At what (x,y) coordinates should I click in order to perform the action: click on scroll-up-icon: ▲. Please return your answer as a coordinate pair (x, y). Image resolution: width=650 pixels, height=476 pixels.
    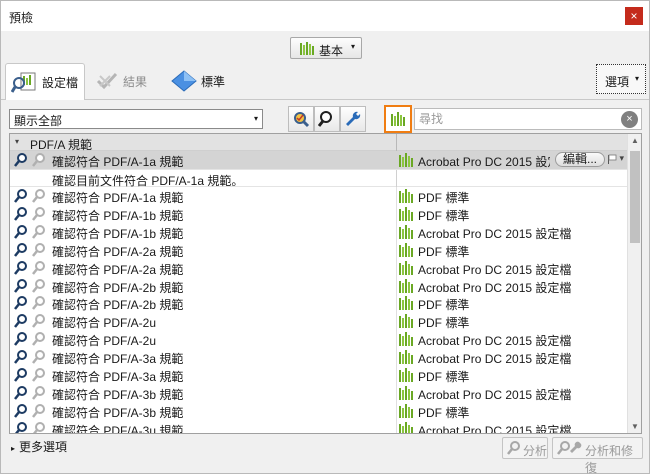
    Looking at the image, I should click on (635, 140).